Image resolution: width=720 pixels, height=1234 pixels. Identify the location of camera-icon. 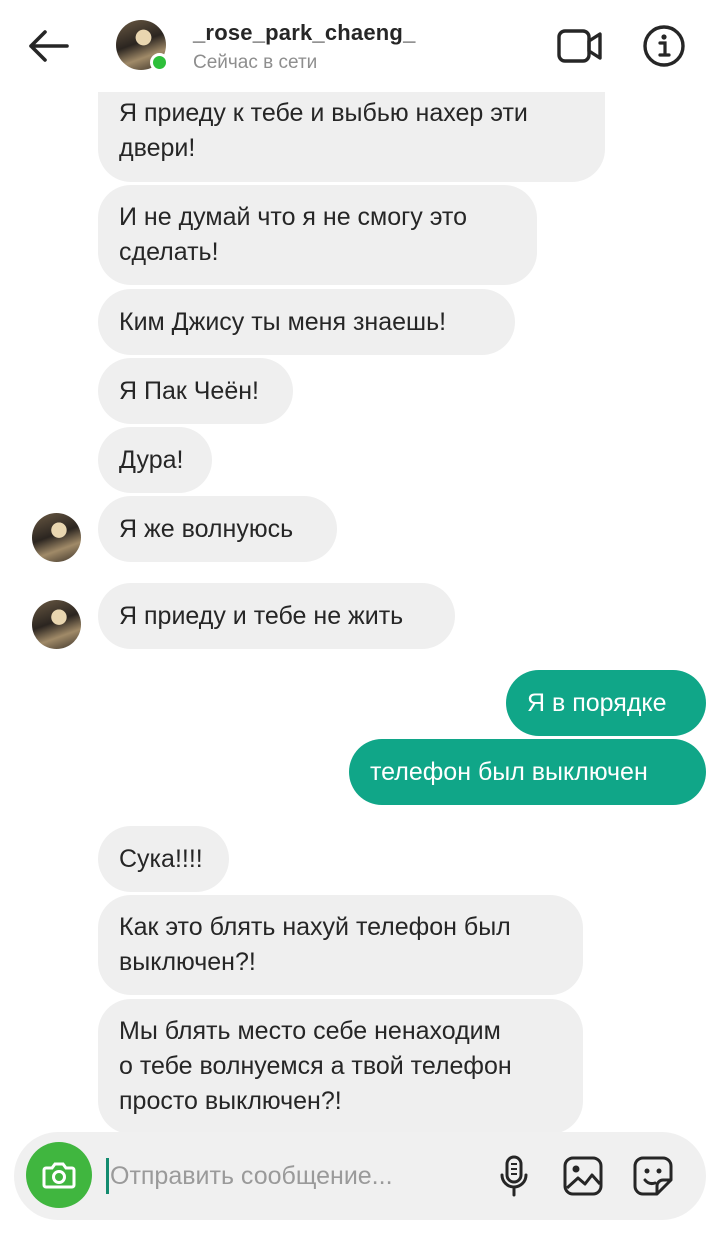
(59, 1175).